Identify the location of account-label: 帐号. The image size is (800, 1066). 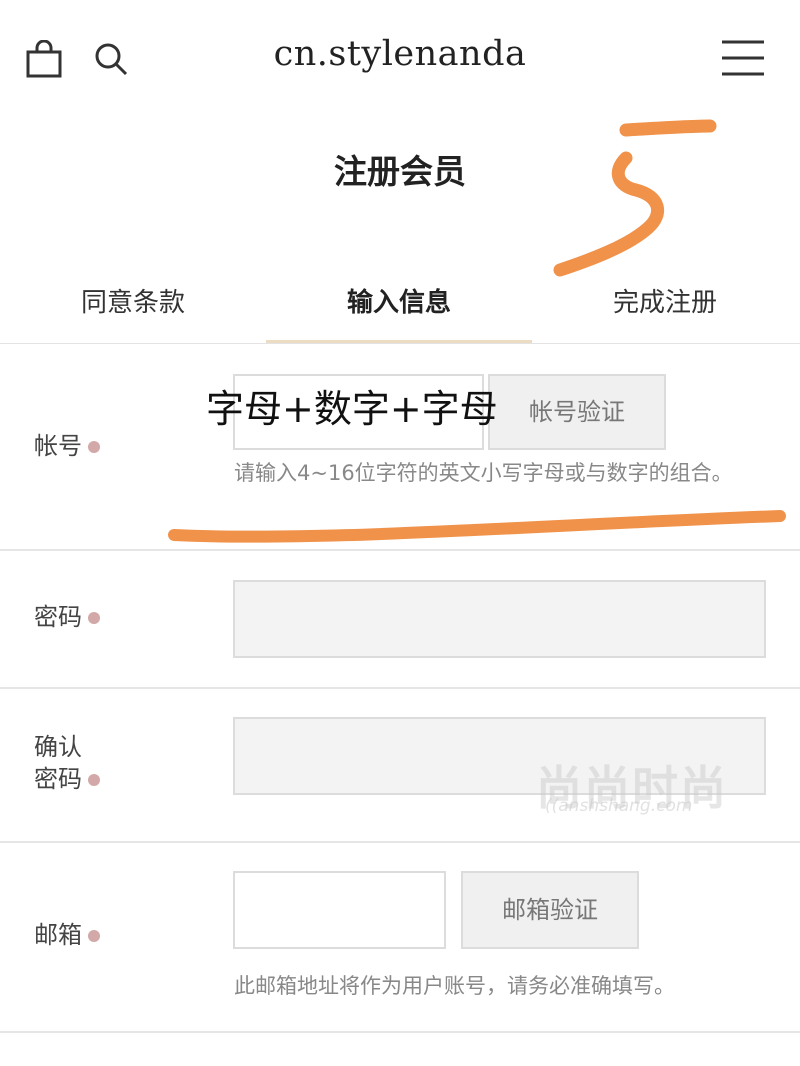
(67, 446).